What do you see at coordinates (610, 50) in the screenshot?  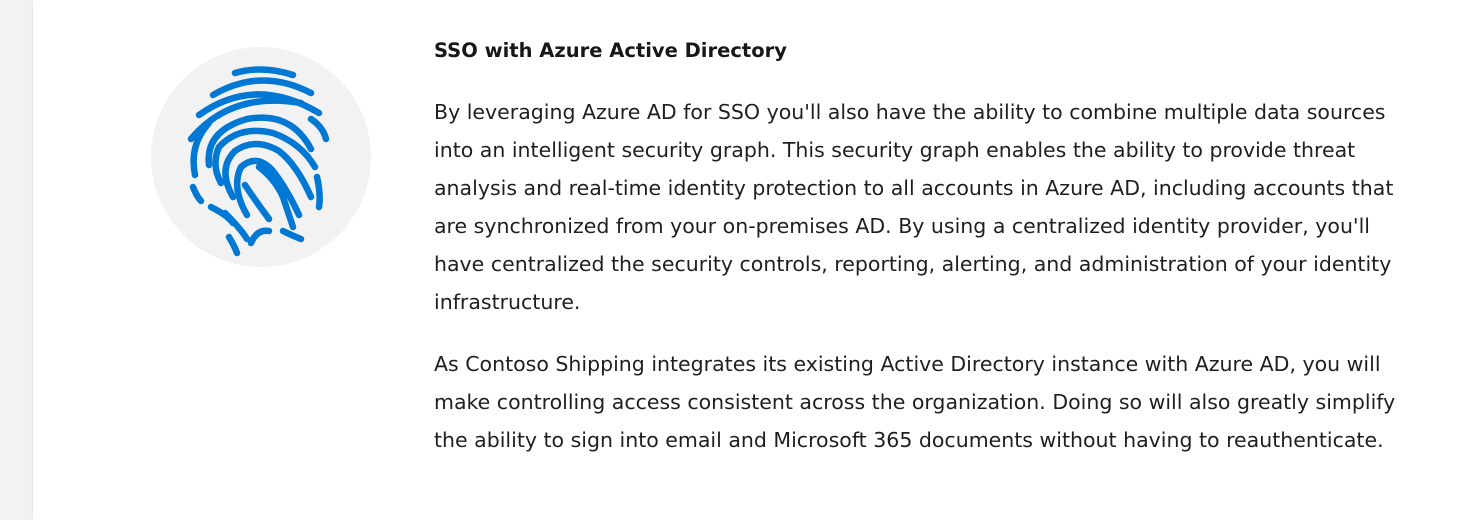 I see `section-title: SSO with Azure Active Directory` at bounding box center [610, 50].